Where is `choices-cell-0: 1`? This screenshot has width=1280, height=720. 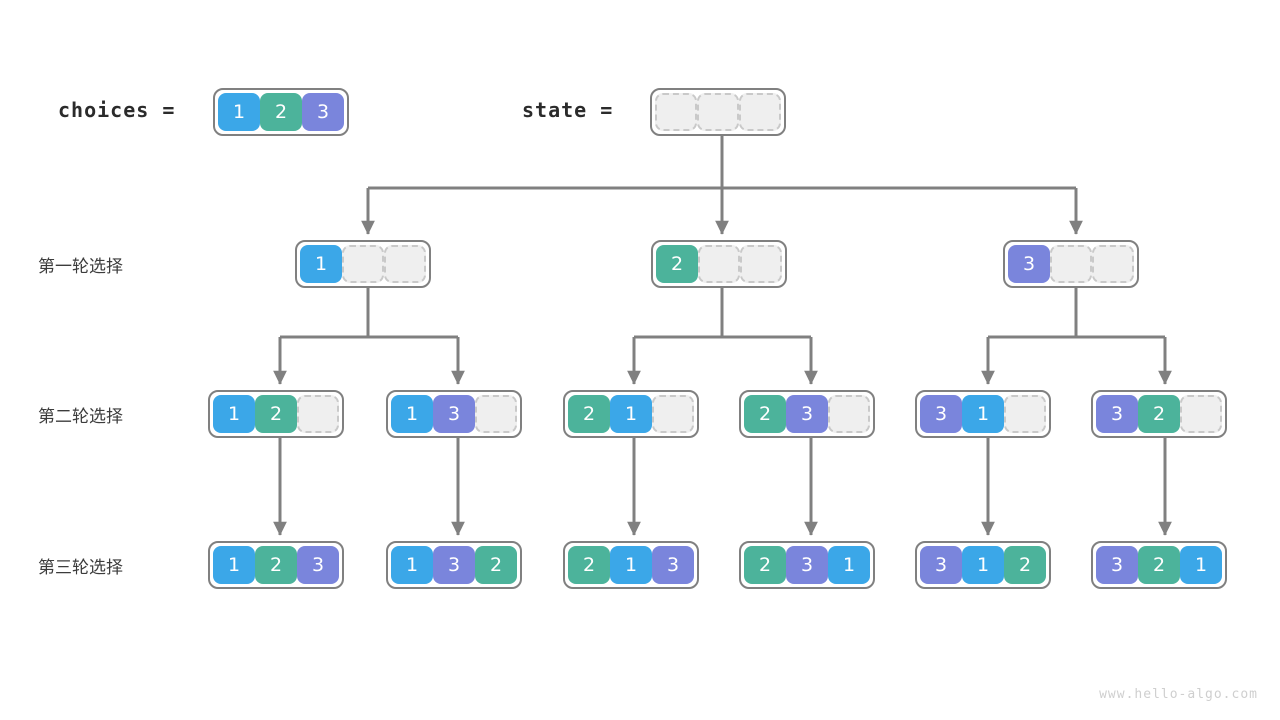
choices-cell-0: 1 is located at coordinates (239, 112).